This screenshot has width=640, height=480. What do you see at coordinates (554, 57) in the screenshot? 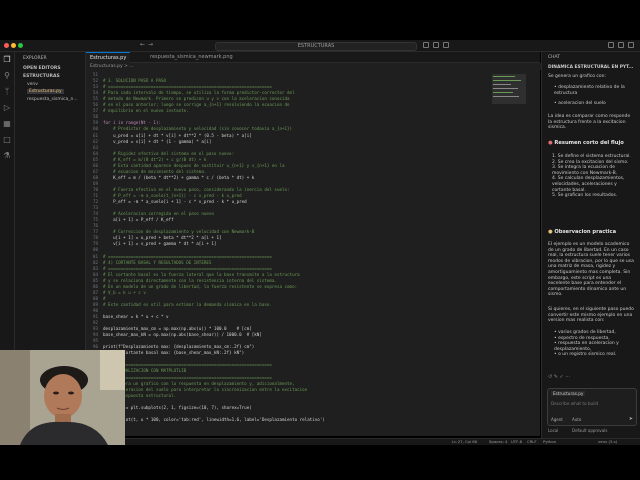
I see `chat-header: CHAT` at bounding box center [554, 57].